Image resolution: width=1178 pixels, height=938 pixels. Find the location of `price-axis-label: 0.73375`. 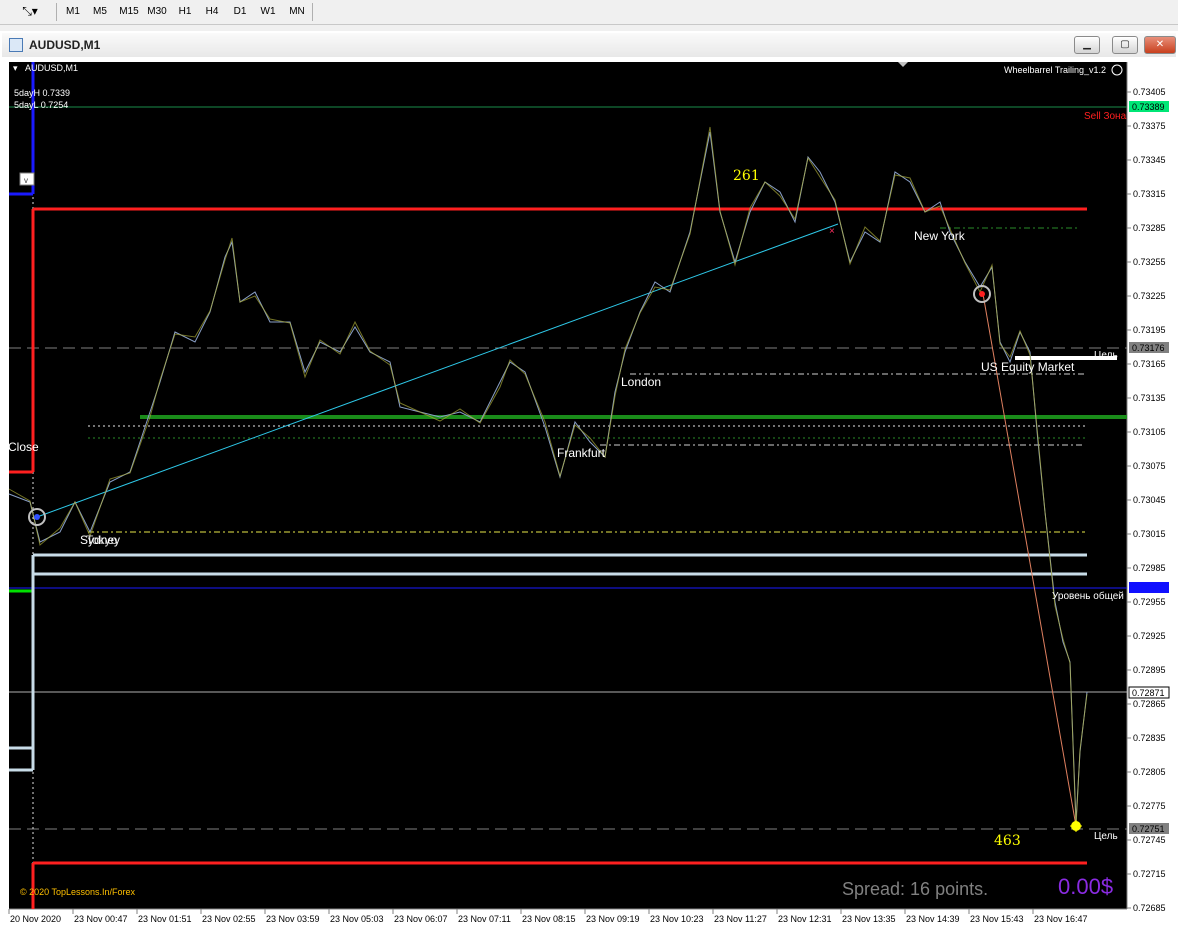

price-axis-label: 0.73375 is located at coordinates (1149, 126).